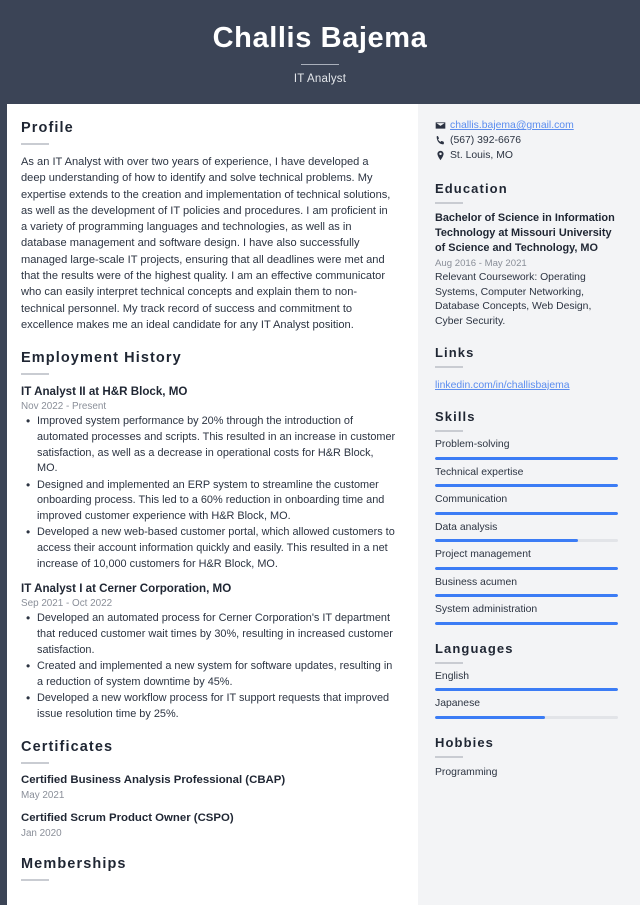 The height and width of the screenshot is (905, 640). I want to click on location-text: St. Louis, MO, so click(481, 155).